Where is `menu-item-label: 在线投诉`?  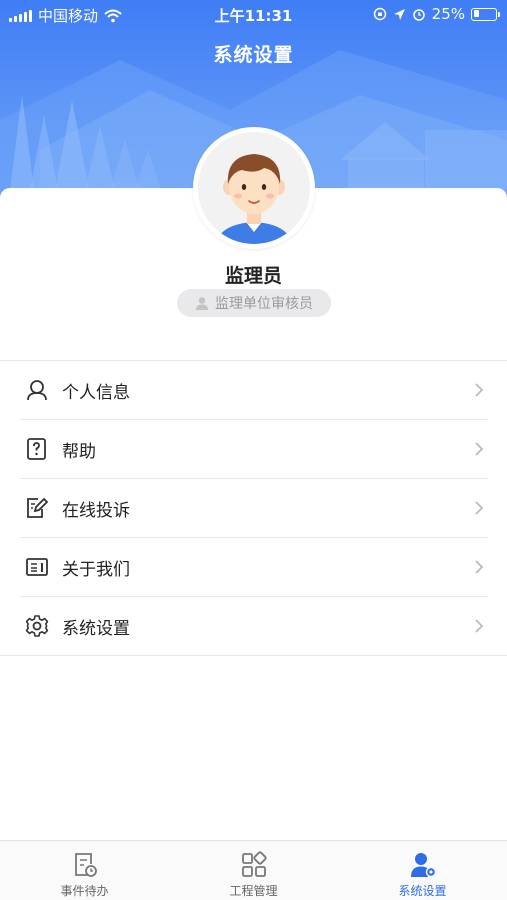 menu-item-label: 在线投诉 is located at coordinates (96, 510).